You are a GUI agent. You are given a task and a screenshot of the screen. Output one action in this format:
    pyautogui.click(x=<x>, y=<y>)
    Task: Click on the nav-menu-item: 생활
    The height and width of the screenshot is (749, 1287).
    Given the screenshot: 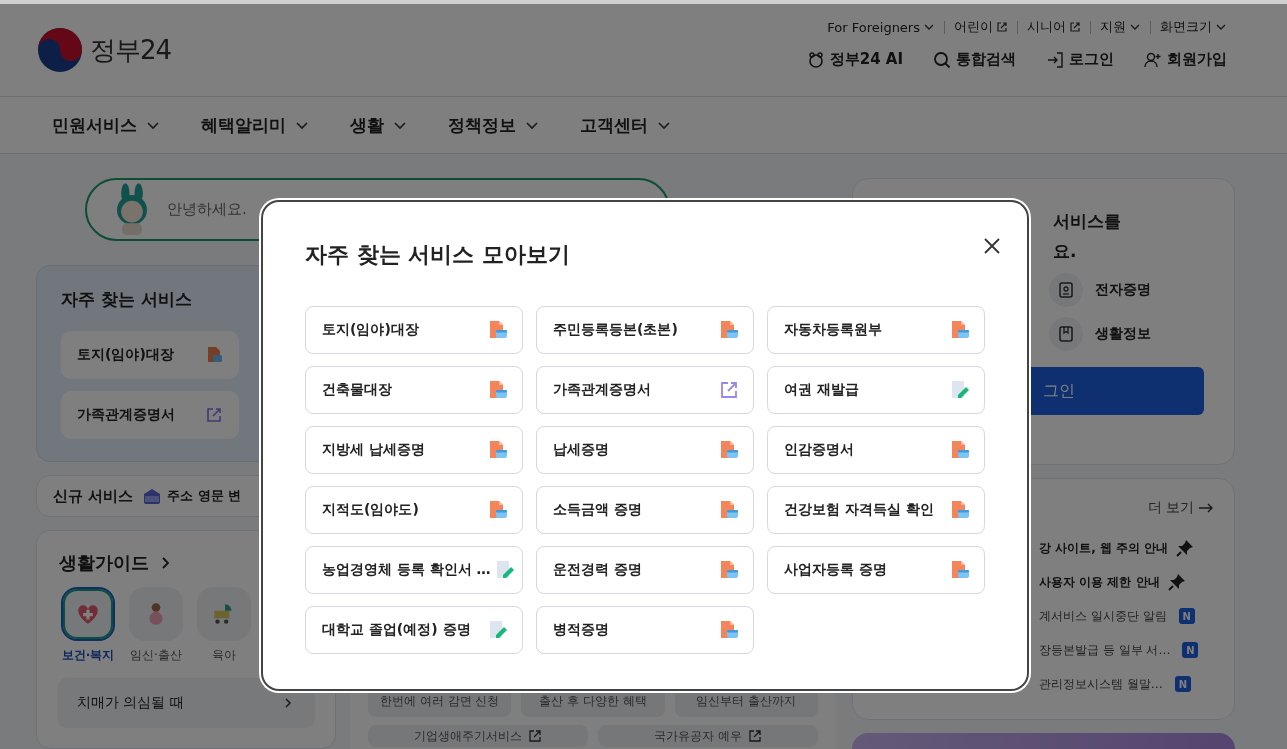 What is the action you would take?
    pyautogui.click(x=379, y=125)
    